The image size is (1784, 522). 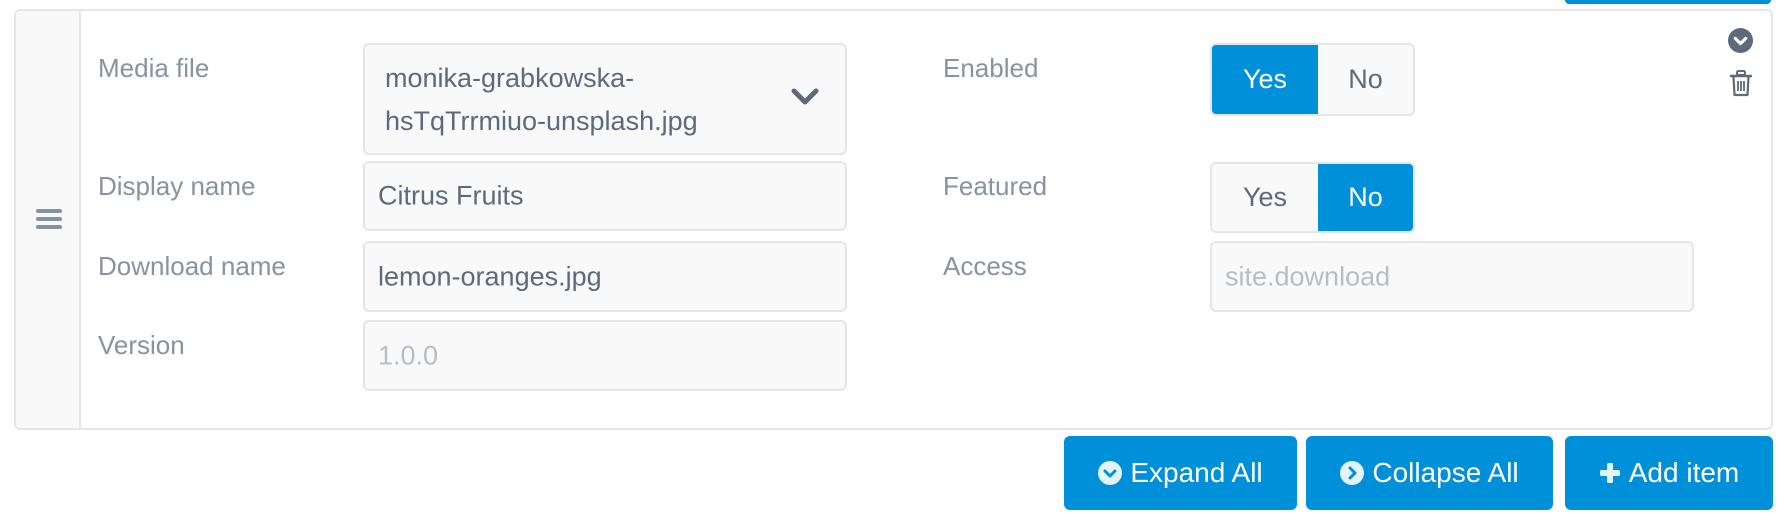 What do you see at coordinates (605, 276) in the screenshot?
I see `download-name-input: lemon-oranges.jpg` at bounding box center [605, 276].